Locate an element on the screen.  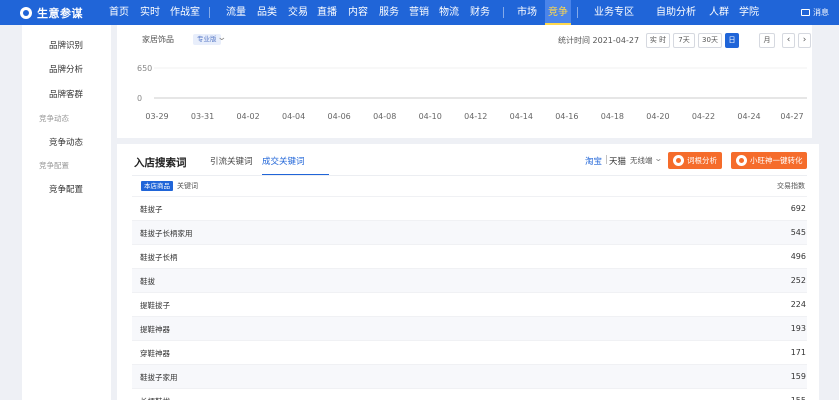
trade-index-cell: 224 is located at coordinates (798, 304).